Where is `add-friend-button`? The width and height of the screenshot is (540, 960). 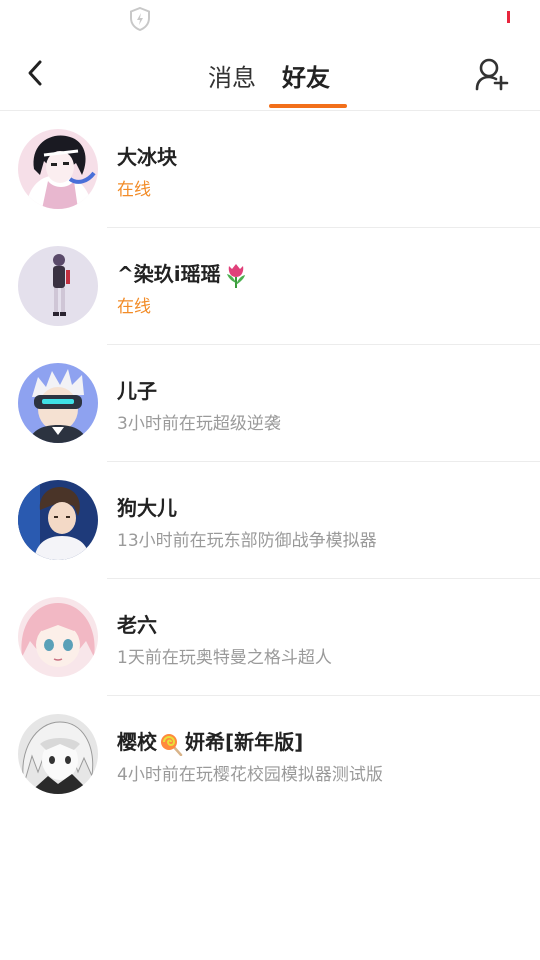 add-friend-button is located at coordinates (492, 74).